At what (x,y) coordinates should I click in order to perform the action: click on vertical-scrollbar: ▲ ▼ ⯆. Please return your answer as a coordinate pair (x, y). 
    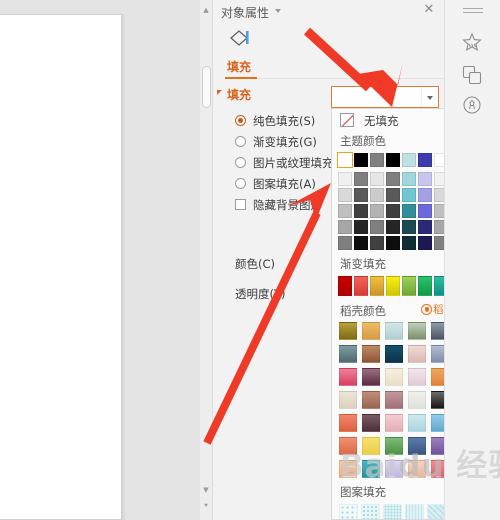
    Looking at the image, I should click on (206, 260).